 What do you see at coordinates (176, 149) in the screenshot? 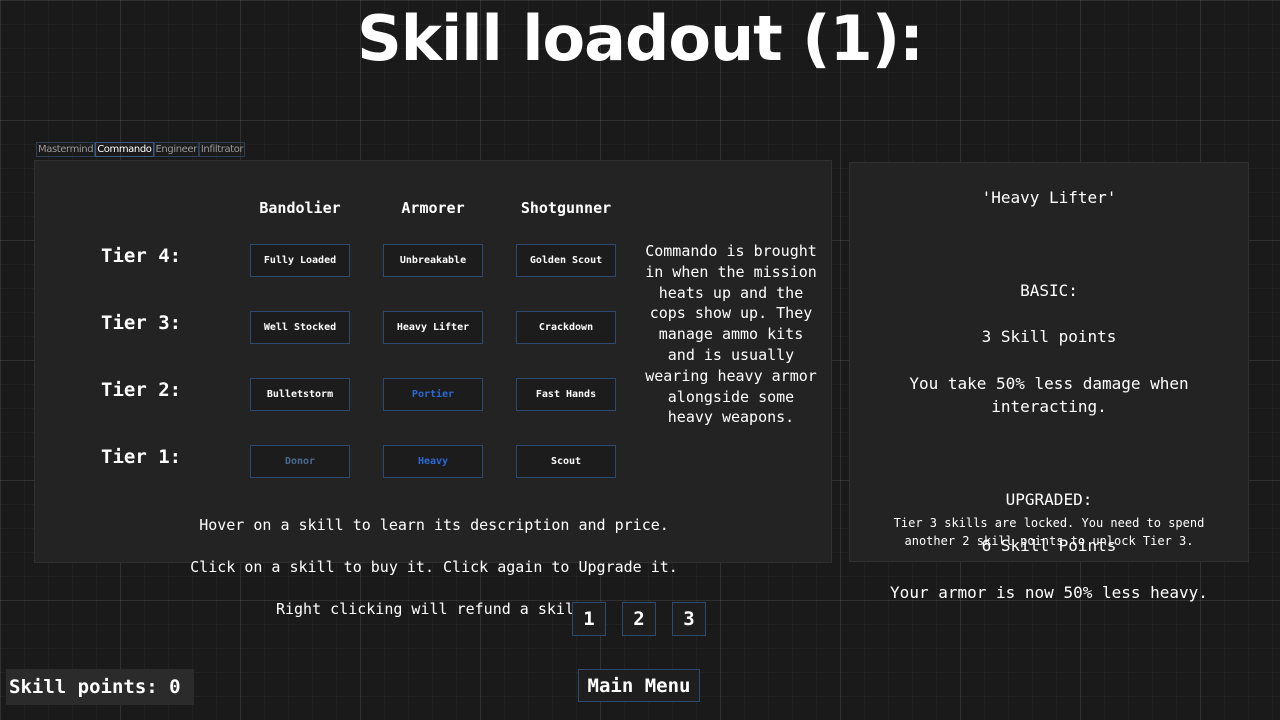
I see `tab-engineer: Engineer` at bounding box center [176, 149].